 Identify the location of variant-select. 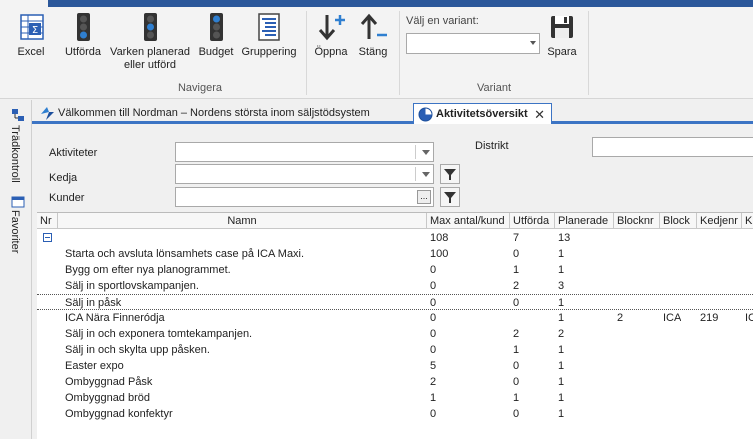
(473, 43).